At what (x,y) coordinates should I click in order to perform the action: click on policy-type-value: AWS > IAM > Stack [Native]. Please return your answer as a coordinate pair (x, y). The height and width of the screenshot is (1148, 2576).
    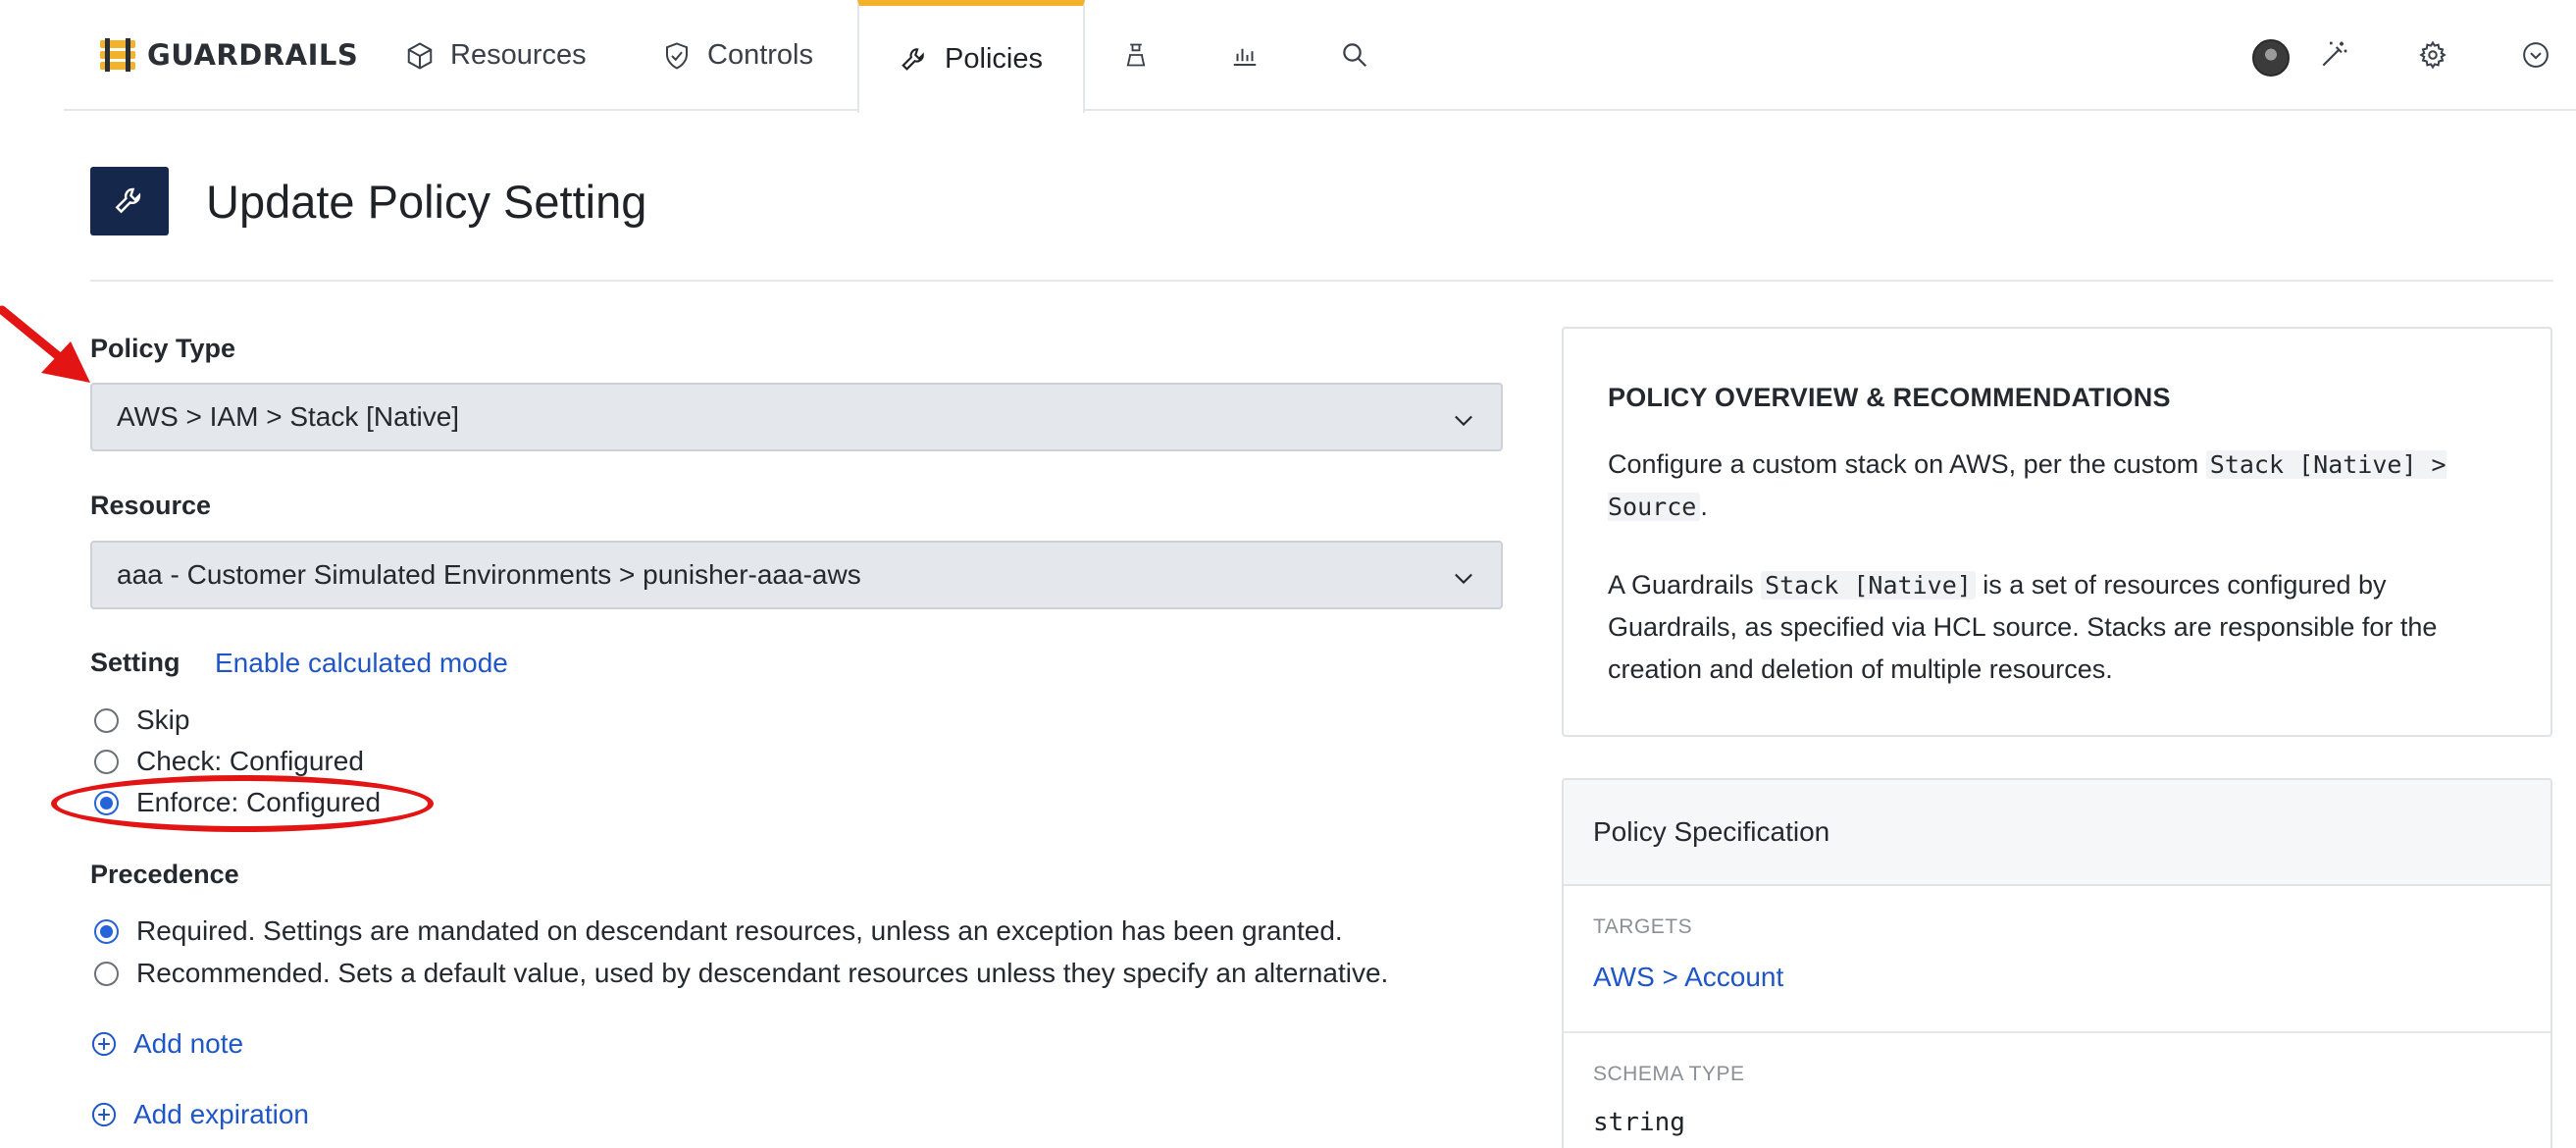
    Looking at the image, I should click on (288, 416).